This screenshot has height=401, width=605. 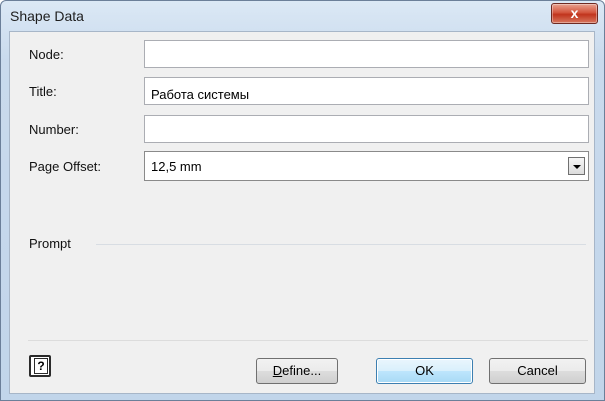 I want to click on title-label: Title:, so click(x=43, y=91).